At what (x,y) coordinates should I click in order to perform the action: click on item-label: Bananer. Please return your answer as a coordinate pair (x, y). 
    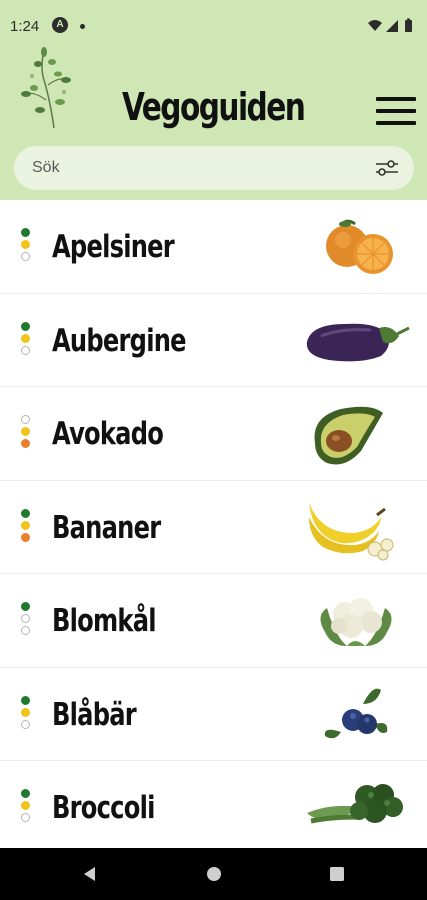
    Looking at the image, I should click on (106, 527).